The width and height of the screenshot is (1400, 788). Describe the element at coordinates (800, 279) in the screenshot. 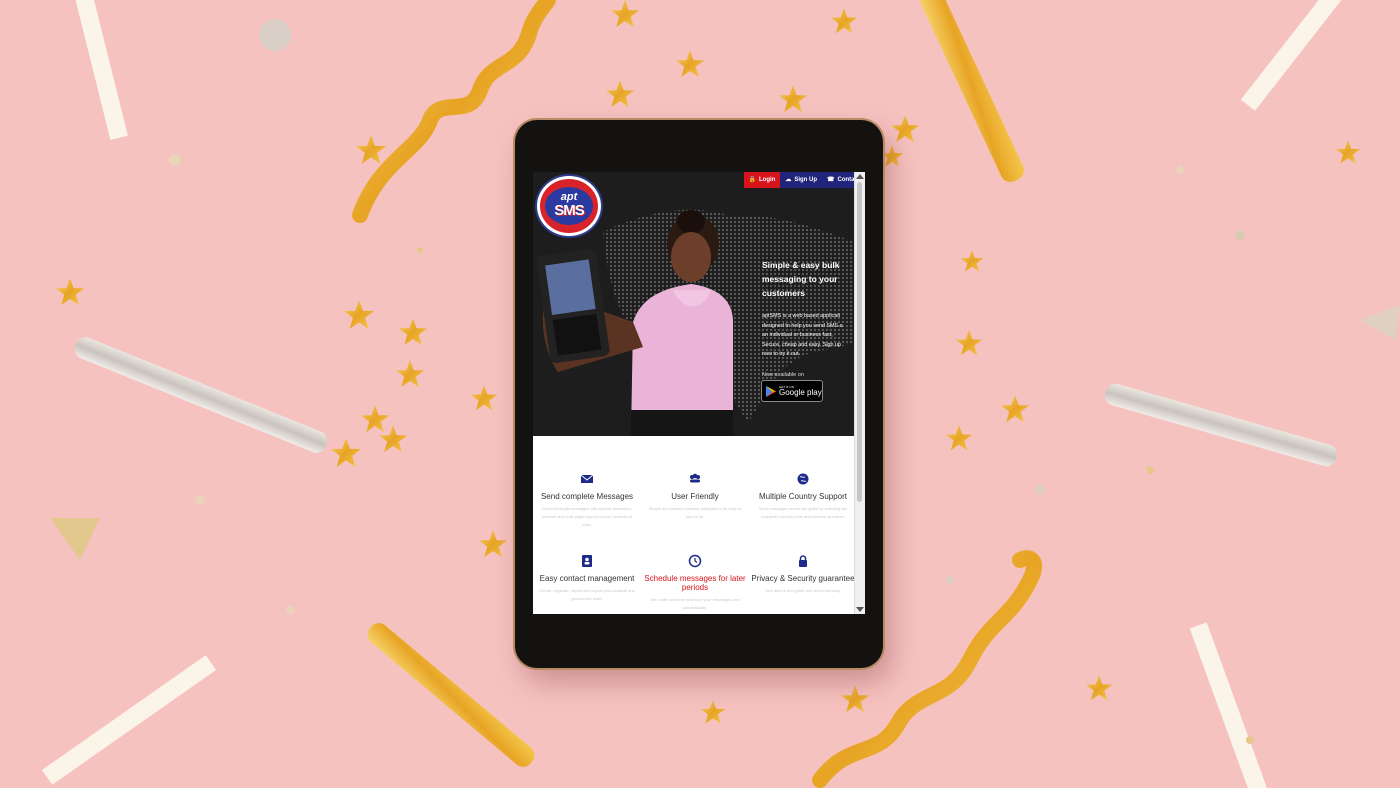

I see `tagline-line: messaging to your` at that location.